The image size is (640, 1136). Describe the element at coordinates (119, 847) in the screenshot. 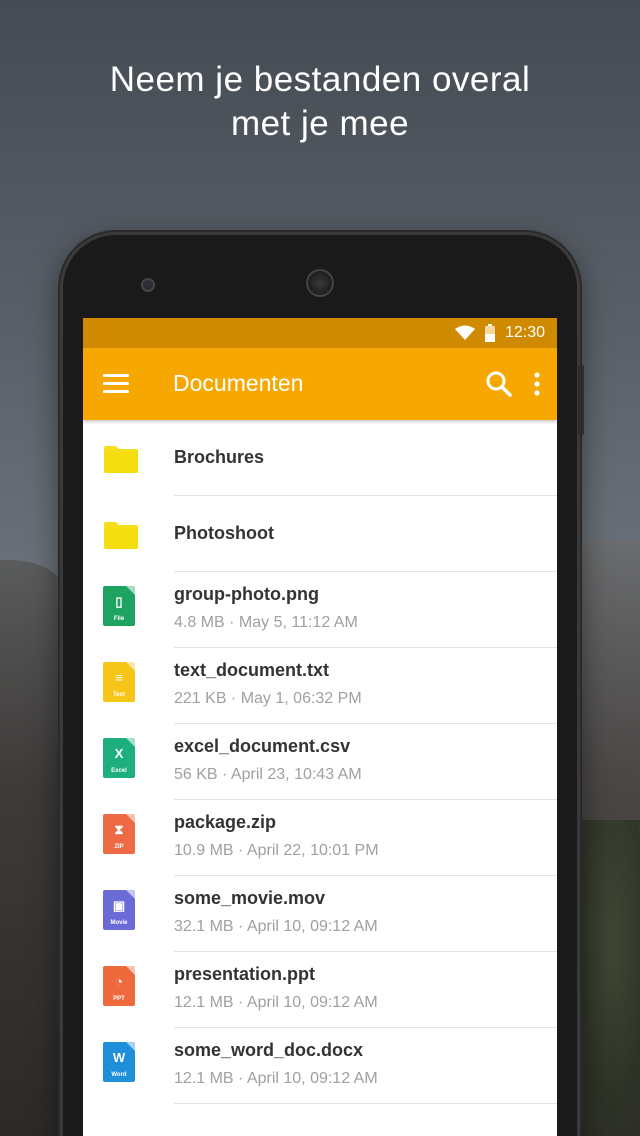

I see `file-badge-label: ZIP` at that location.